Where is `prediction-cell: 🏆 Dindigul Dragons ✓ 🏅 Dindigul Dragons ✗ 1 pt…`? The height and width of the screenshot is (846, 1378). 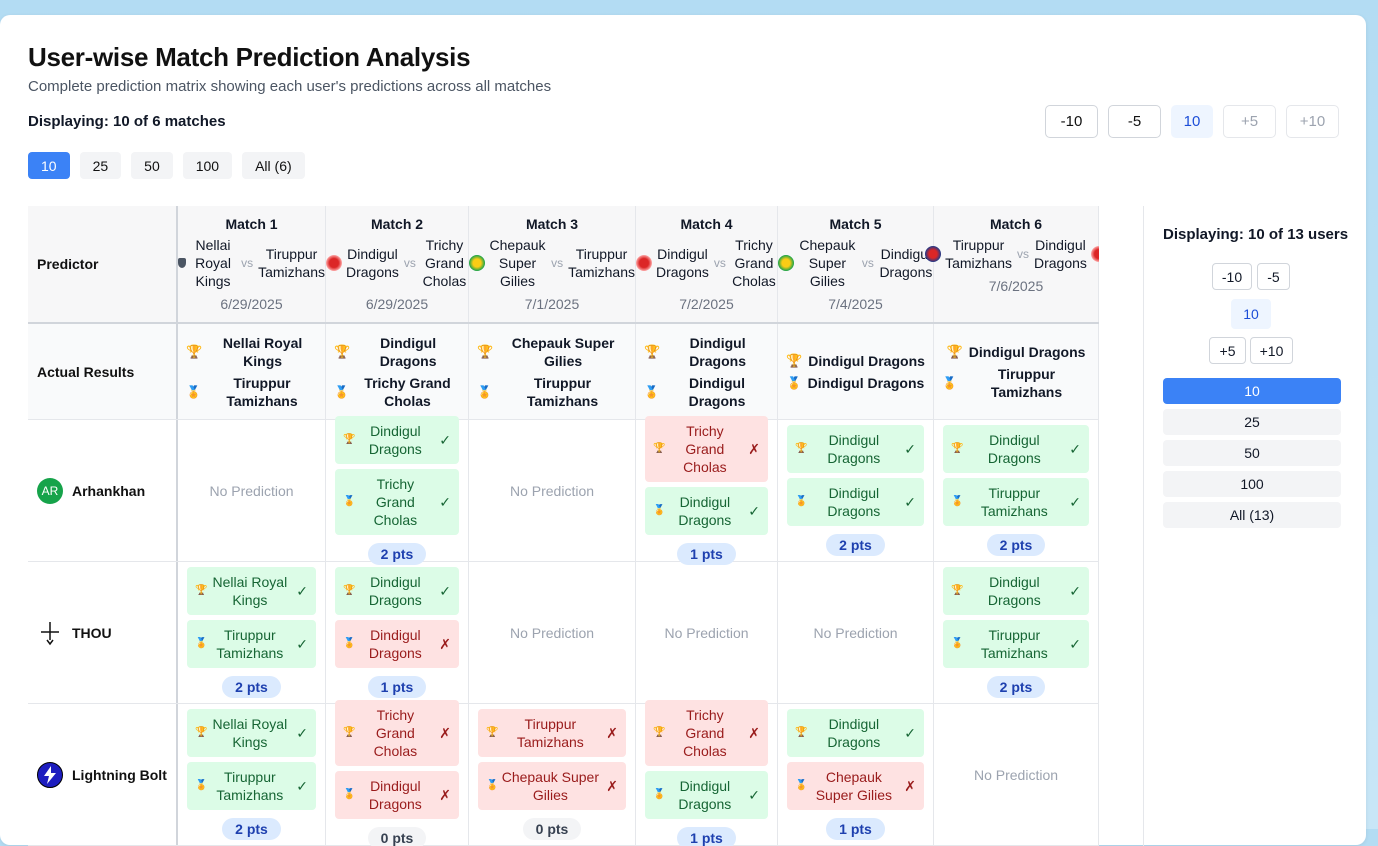 prediction-cell: 🏆 Dindigul Dragons ✓ 🏅 Dindigul Dragons ✗ 1 pt… is located at coordinates (397, 632).